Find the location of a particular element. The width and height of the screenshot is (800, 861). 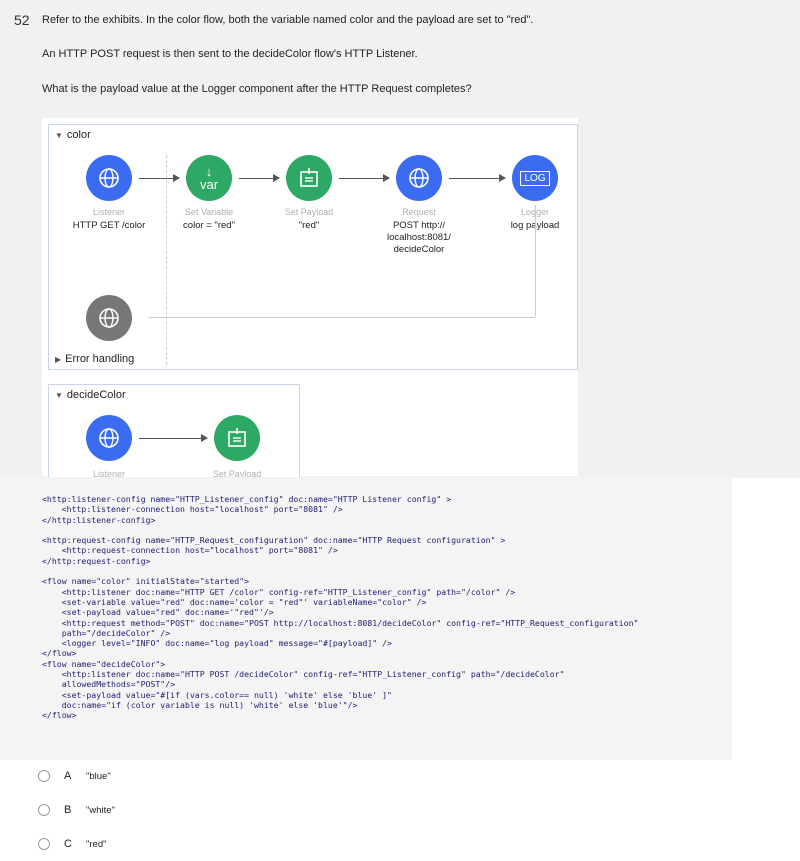

option-c: C "red" is located at coordinates (72, 844).